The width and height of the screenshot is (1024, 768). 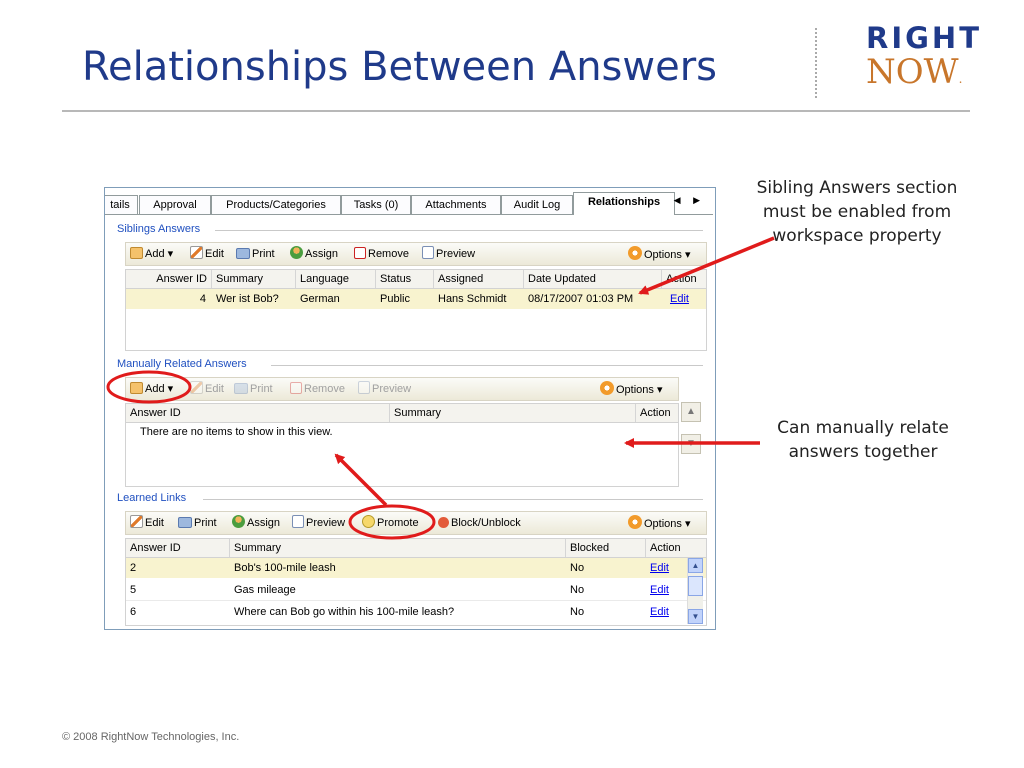 What do you see at coordinates (659, 523) in the screenshot?
I see `learned-options-button: Options ▾` at bounding box center [659, 523].